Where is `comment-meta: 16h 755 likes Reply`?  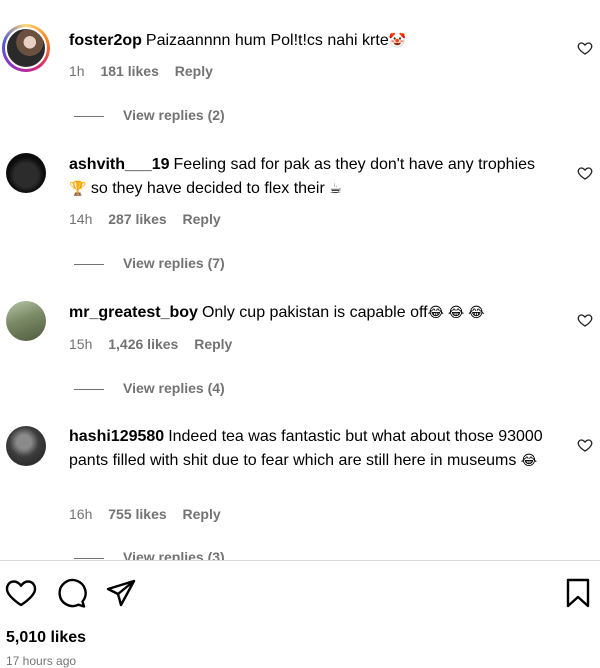 comment-meta: 16h 755 likes Reply is located at coordinates (151, 514).